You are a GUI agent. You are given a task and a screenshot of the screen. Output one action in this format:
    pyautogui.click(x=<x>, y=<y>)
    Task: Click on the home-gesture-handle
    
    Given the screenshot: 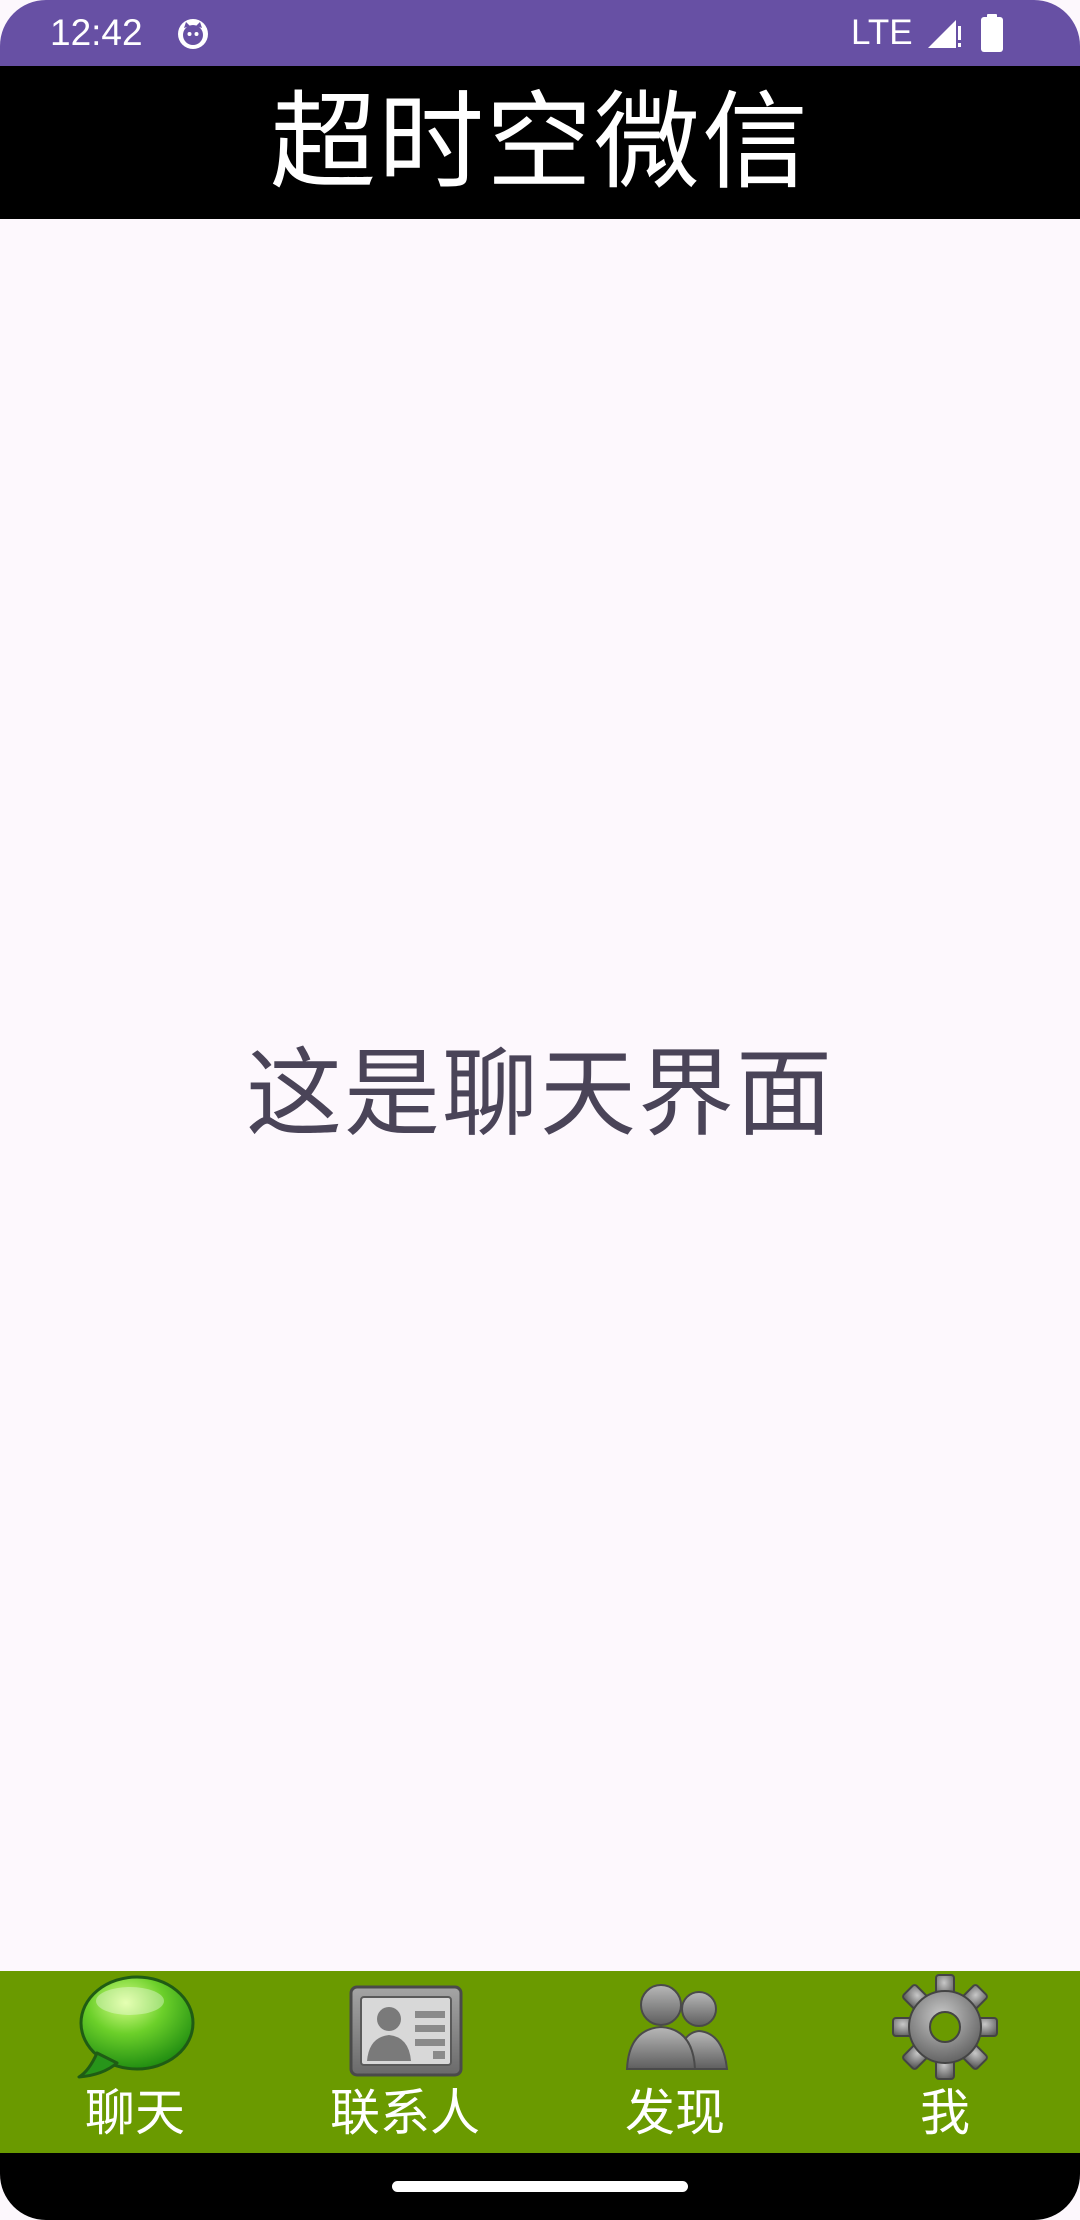 What is the action you would take?
    pyautogui.click(x=540, y=2186)
    